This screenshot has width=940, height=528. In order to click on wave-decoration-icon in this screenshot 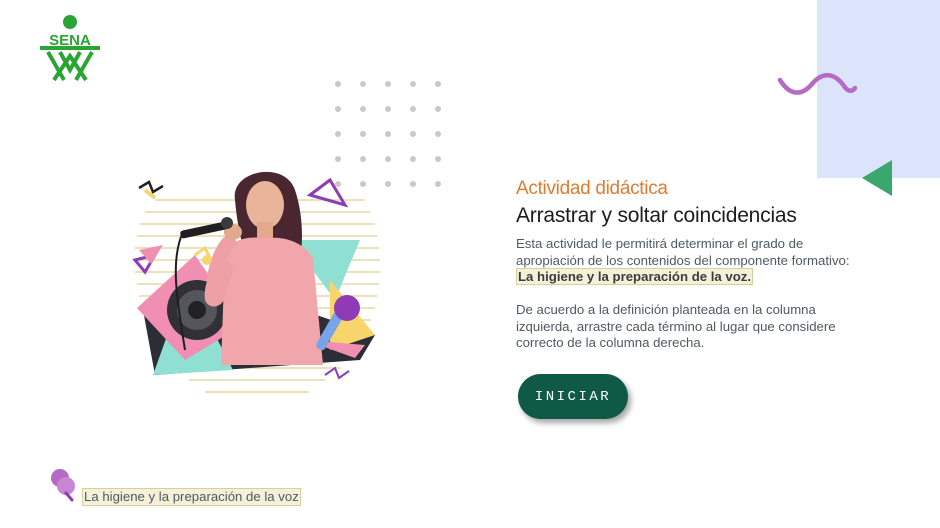, I will do `click(817, 86)`.